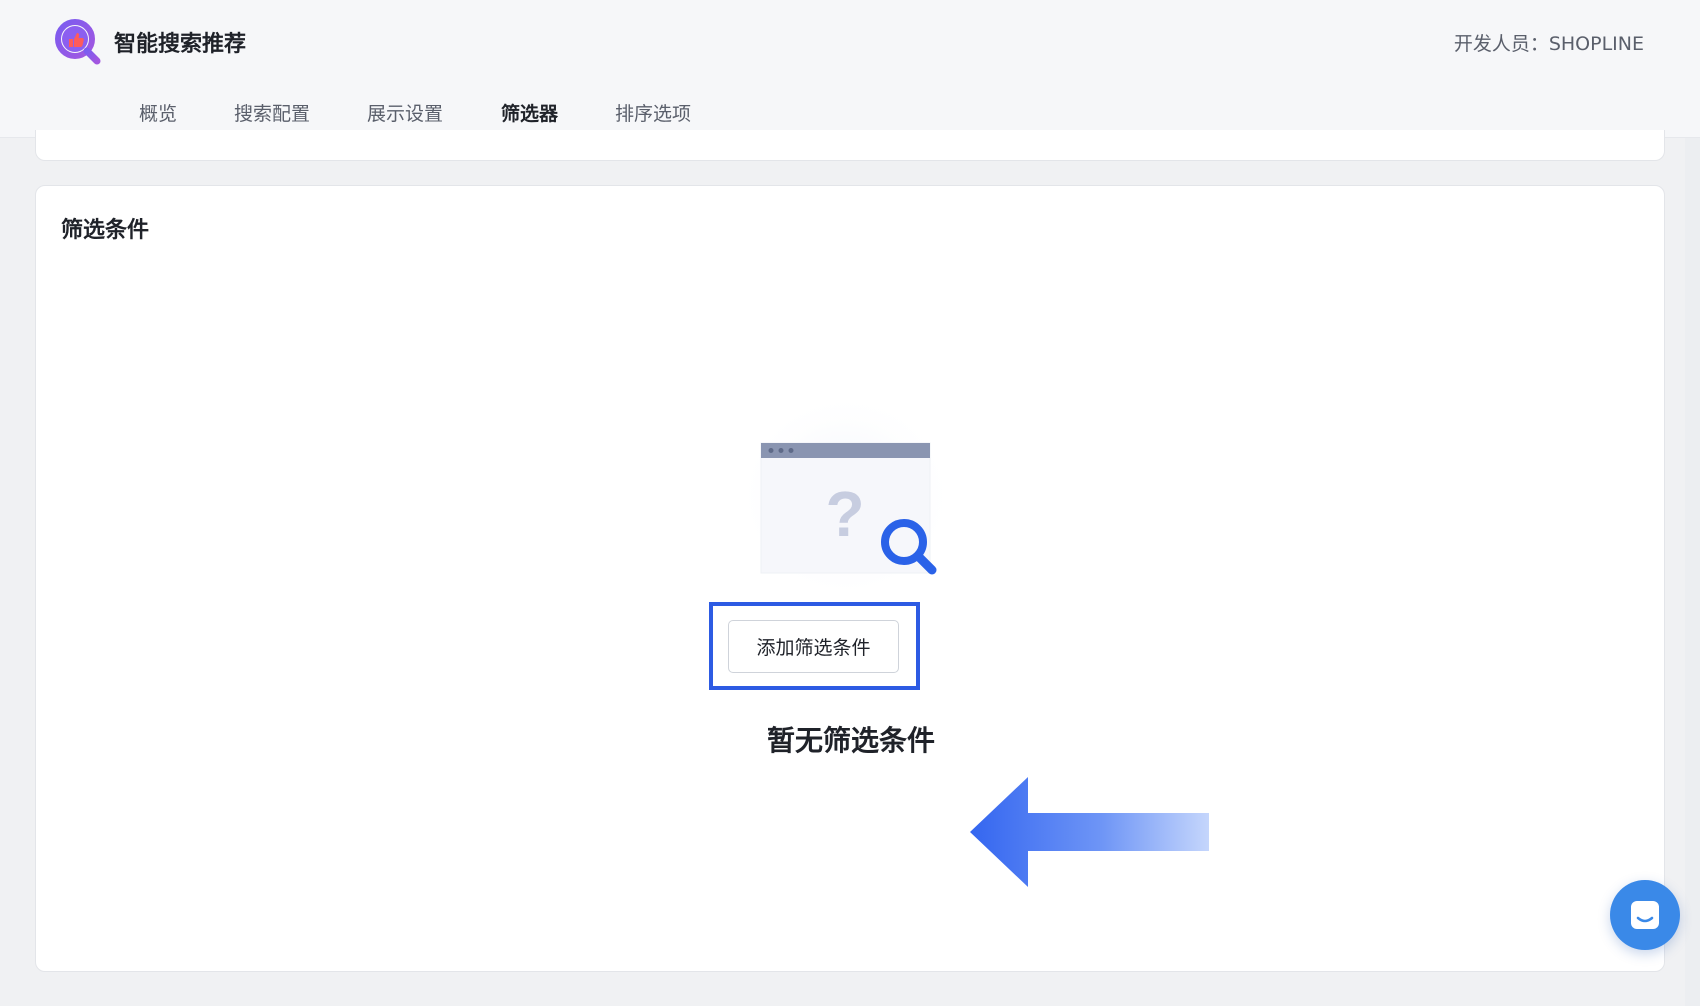  What do you see at coordinates (813, 646) in the screenshot?
I see `add-filter-condition-button: 添加筛选条件` at bounding box center [813, 646].